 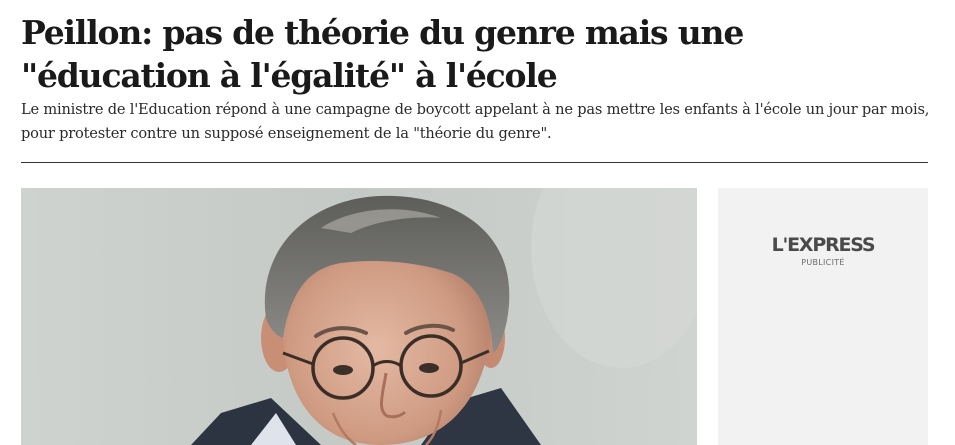 I want to click on header-divider, so click(x=474, y=162).